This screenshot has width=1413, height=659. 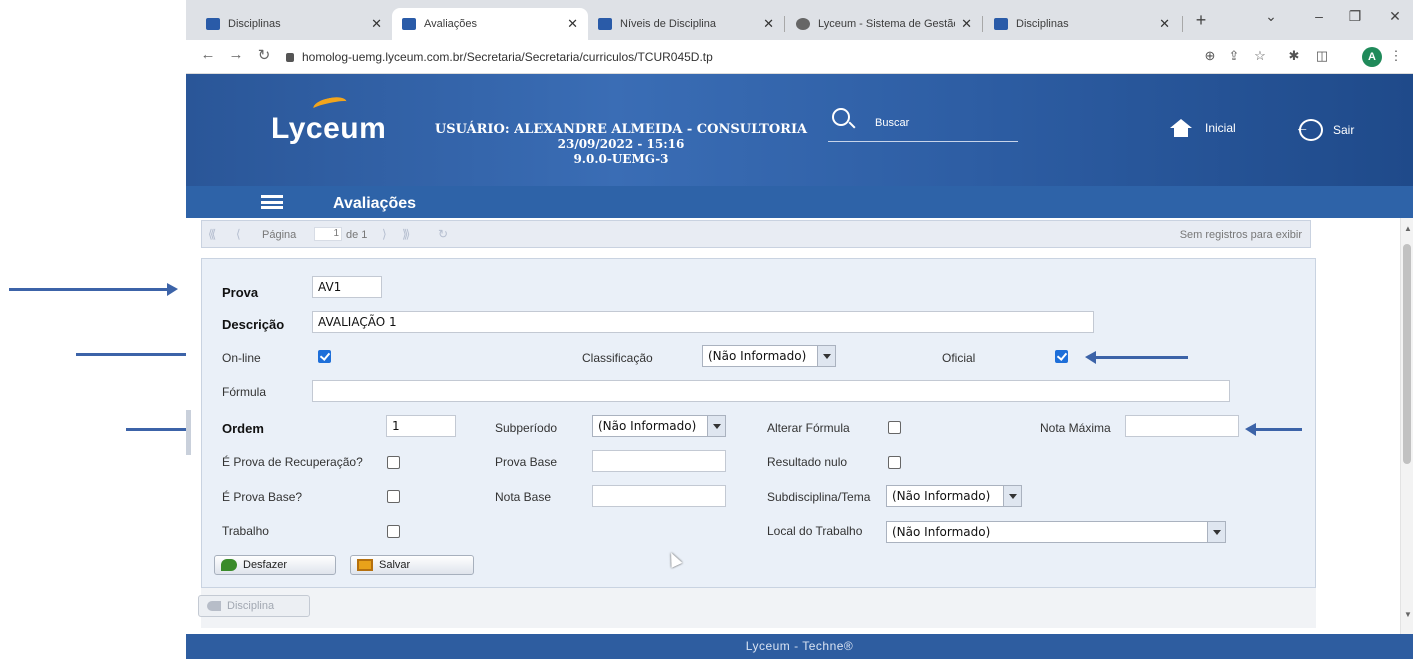 I want to click on online-checkbox, so click(x=324, y=356).